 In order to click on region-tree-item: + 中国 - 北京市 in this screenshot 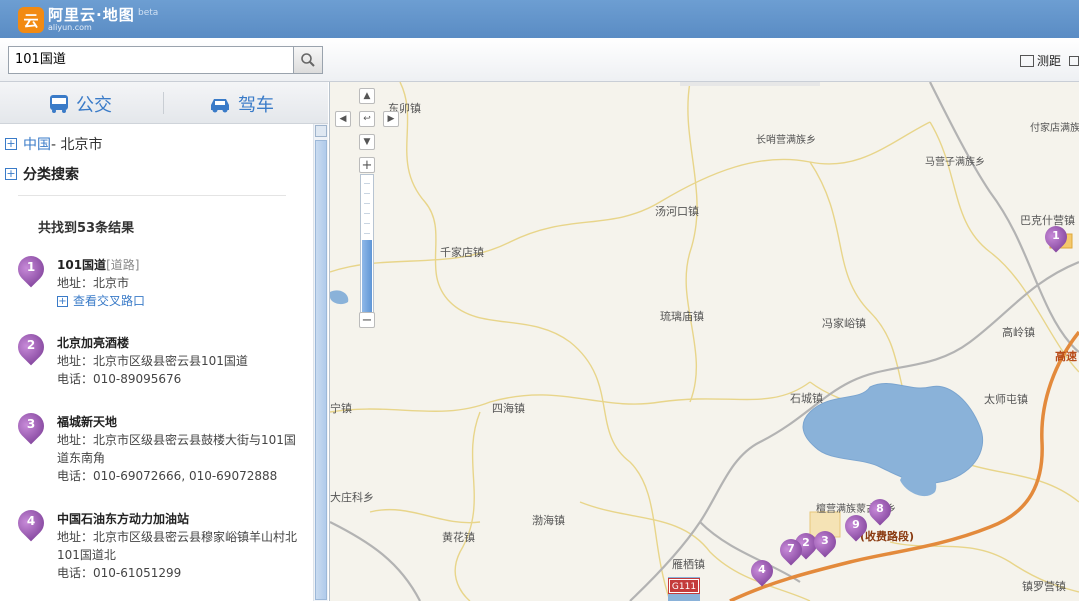, I will do `click(54, 144)`.